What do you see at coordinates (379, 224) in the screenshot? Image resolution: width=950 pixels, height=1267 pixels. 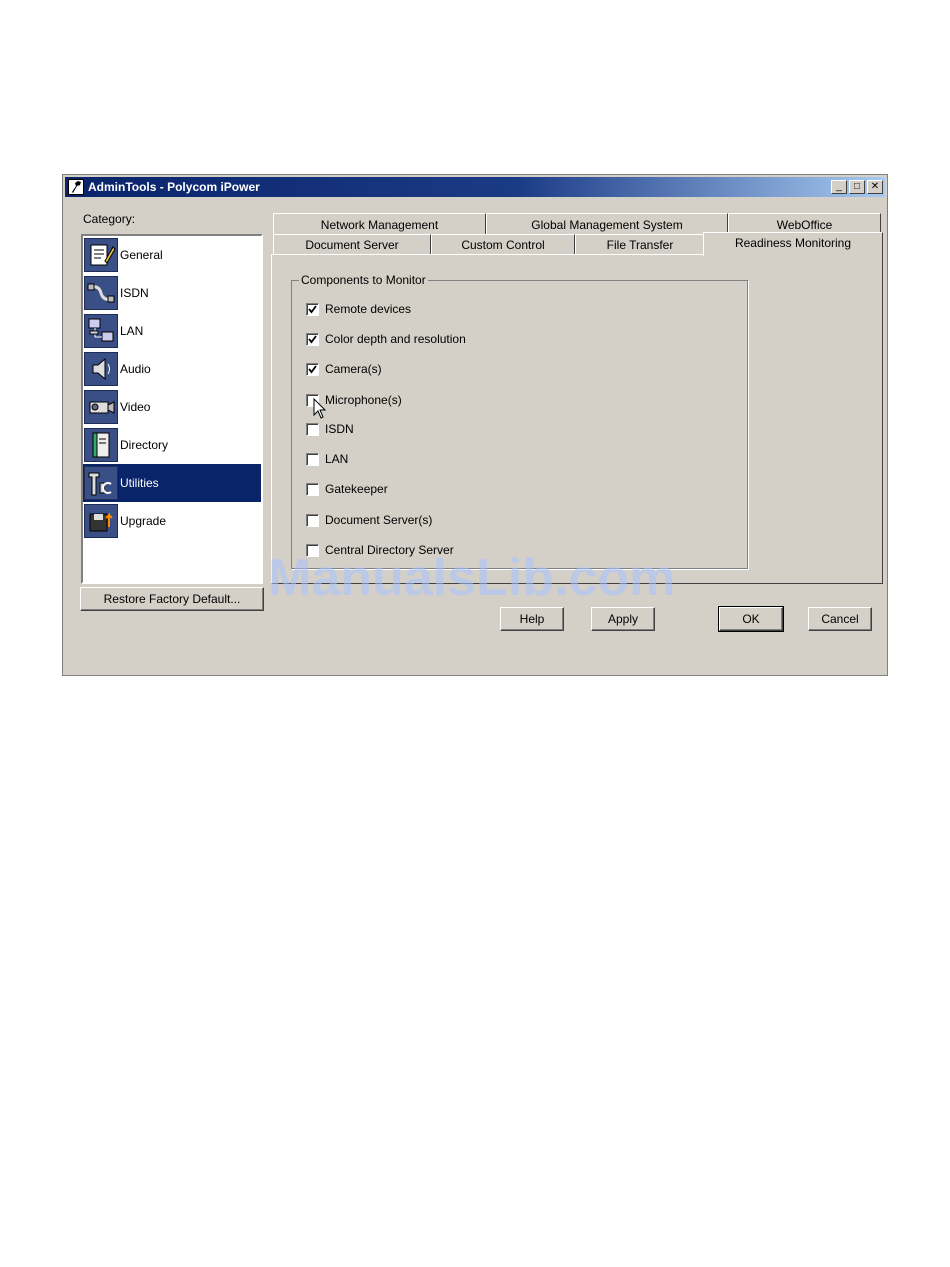 I see `tab-network-management: Network Management` at bounding box center [379, 224].